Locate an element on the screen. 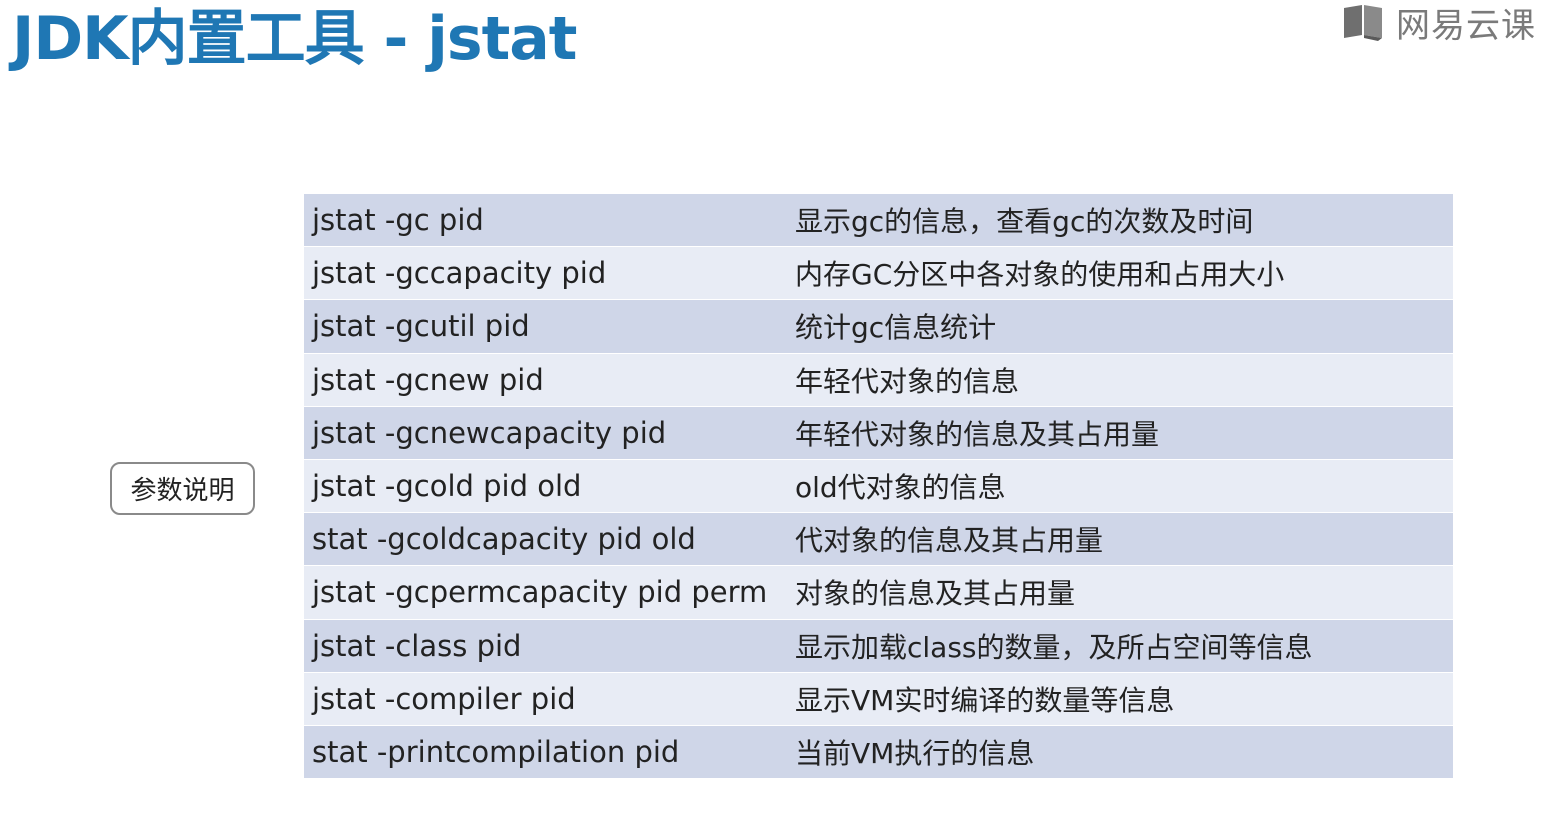 Image resolution: width=1542 pixels, height=822 pixels. command-cell: jstat -gcold pid old is located at coordinates (447, 486).